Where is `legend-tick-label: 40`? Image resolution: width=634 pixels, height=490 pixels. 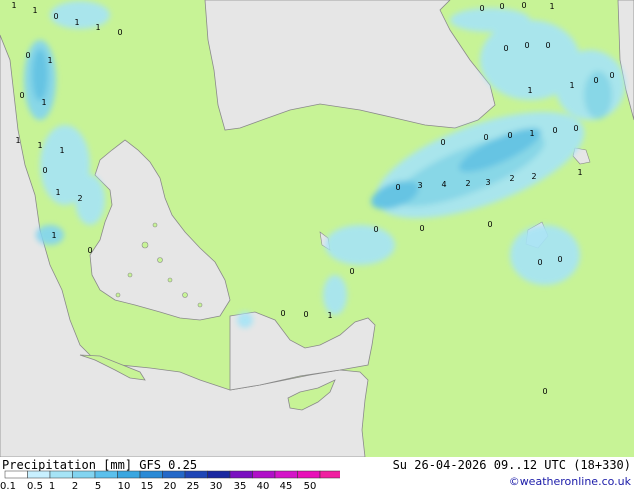
legend-tick-label: 40 is located at coordinates (263, 485).